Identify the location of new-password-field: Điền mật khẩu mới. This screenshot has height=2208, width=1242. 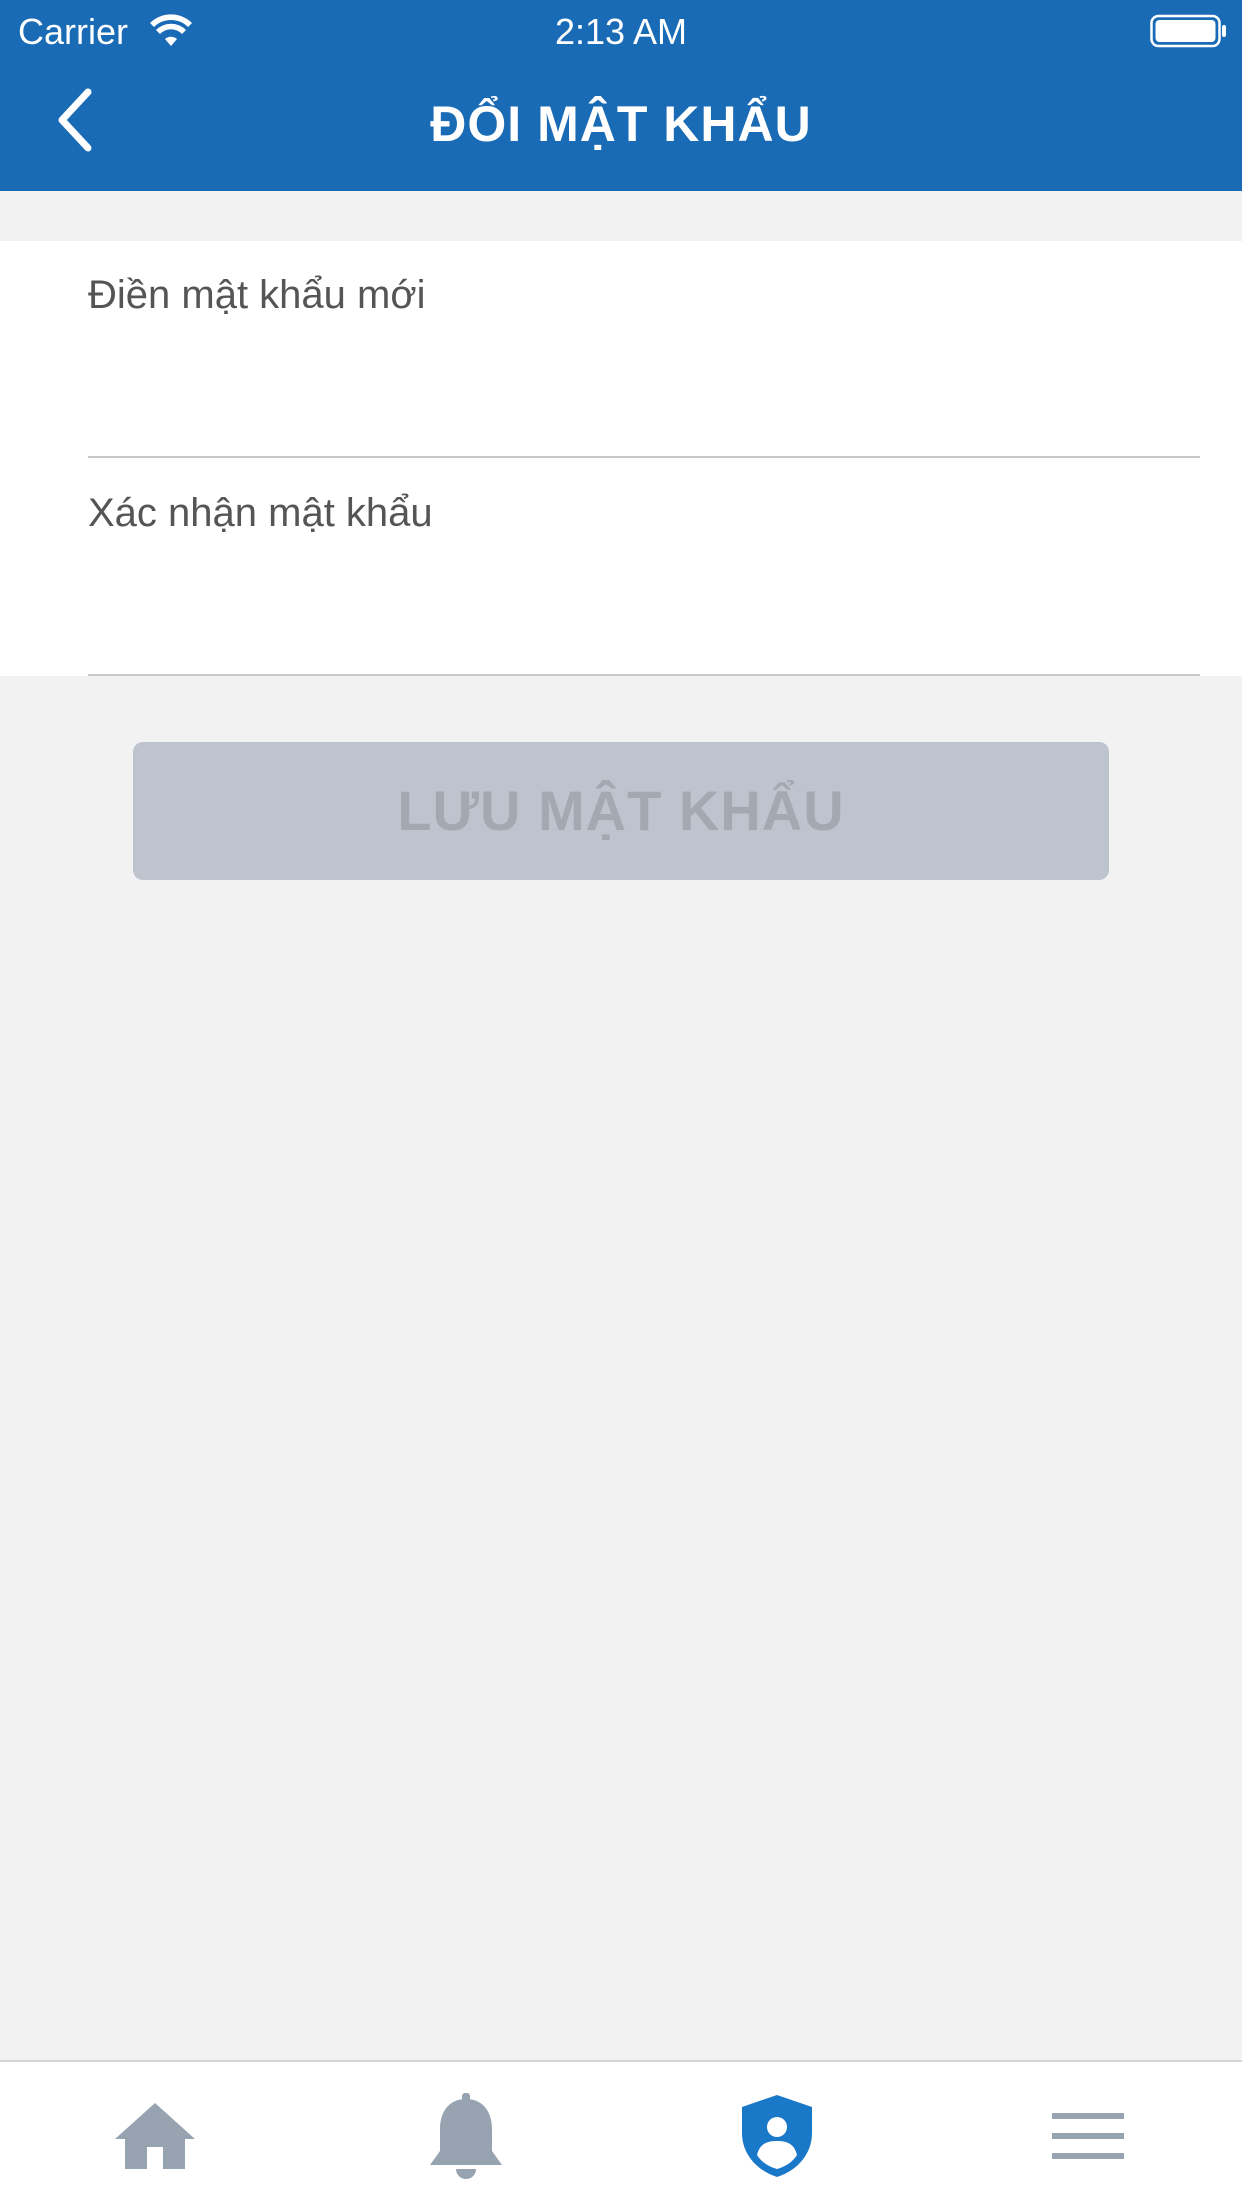
(646, 349).